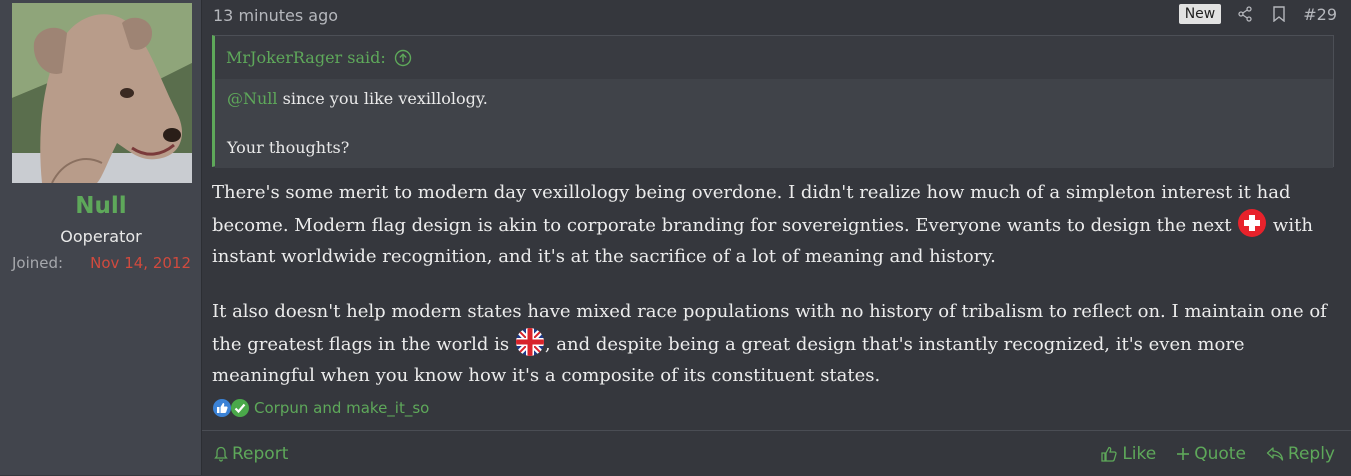  I want to click on post-attribution: New #29, so click(1257, 14).